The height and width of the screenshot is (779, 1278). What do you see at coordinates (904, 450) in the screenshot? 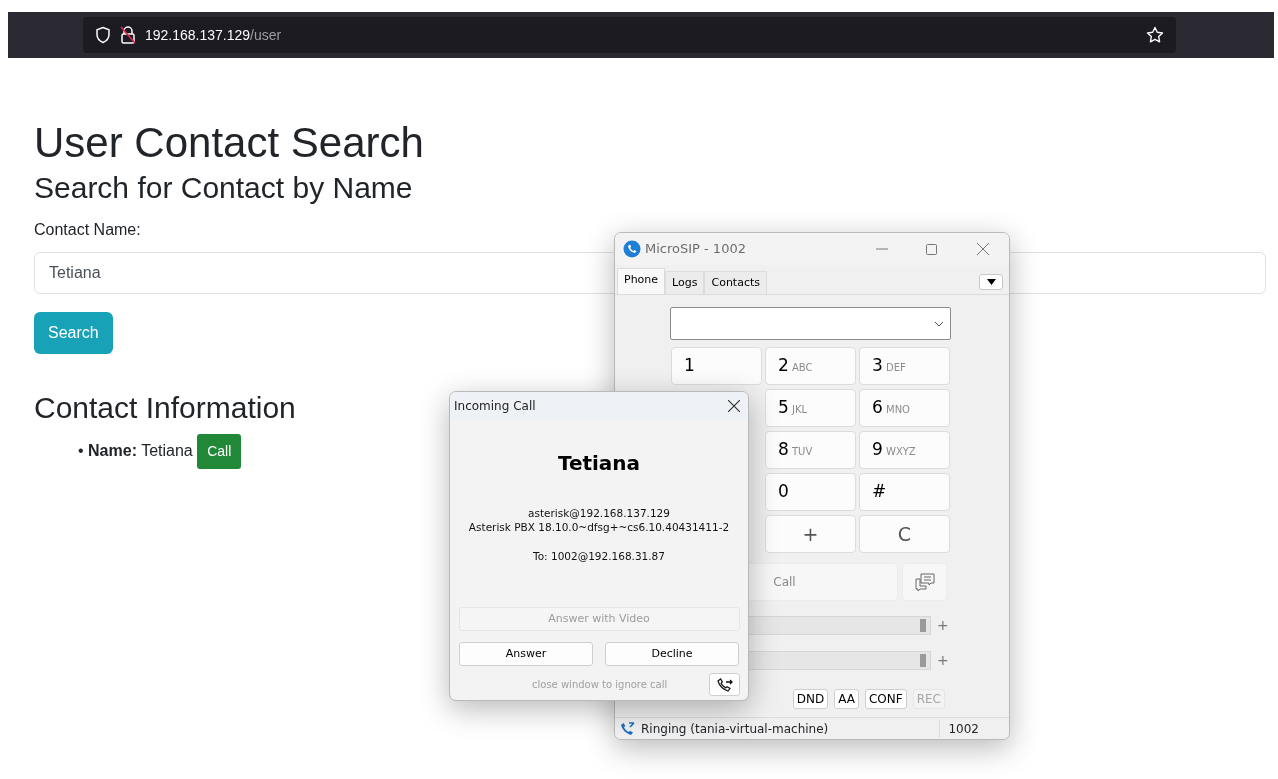
I see `keypad-key: 9 WXYZ` at bounding box center [904, 450].